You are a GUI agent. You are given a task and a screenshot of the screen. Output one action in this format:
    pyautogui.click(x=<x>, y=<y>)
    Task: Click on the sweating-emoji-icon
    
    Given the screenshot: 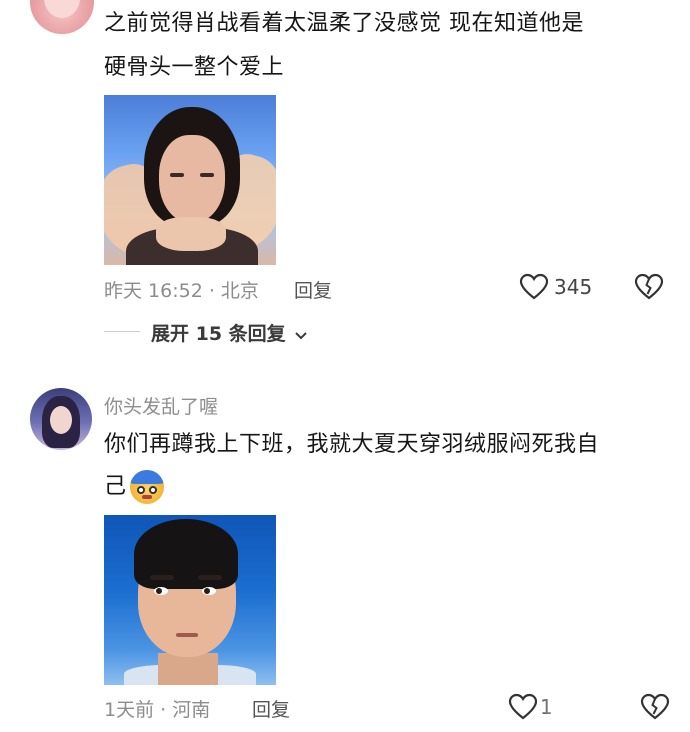 What is the action you would take?
    pyautogui.click(x=147, y=487)
    